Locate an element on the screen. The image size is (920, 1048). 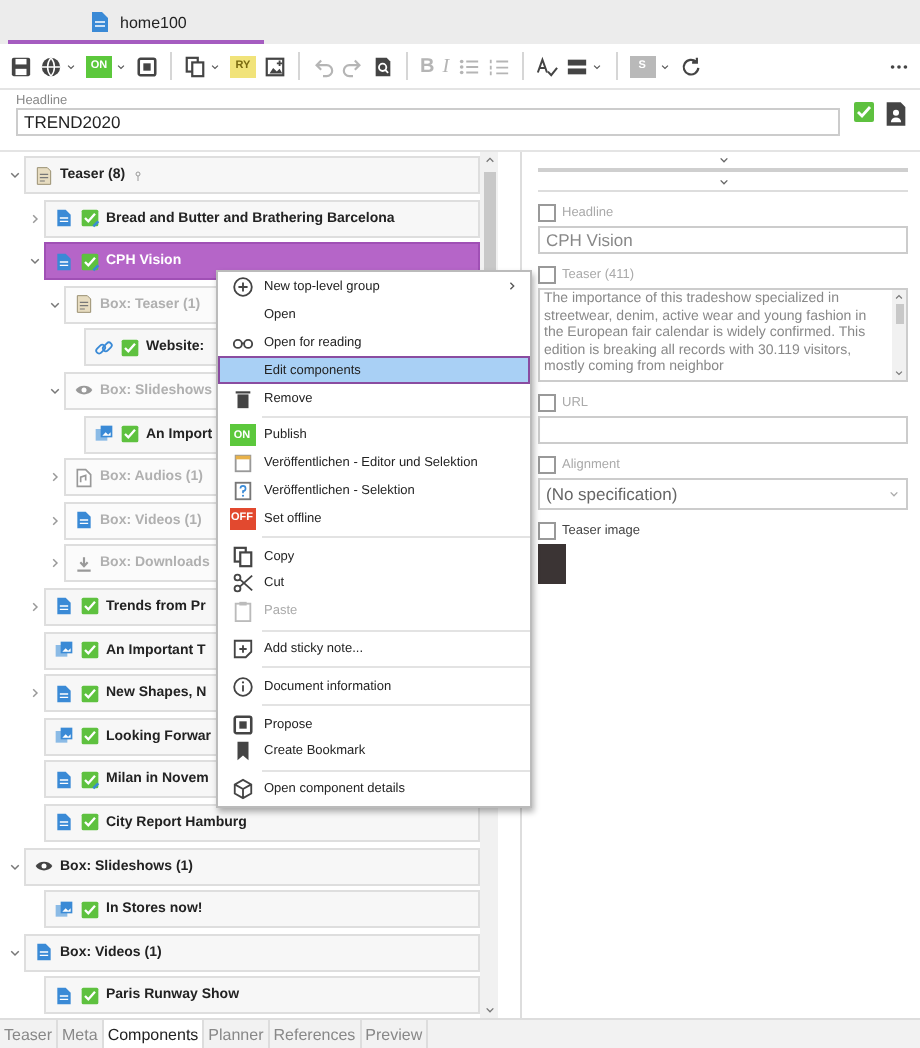
text-area is located at coordinates (723, 335).